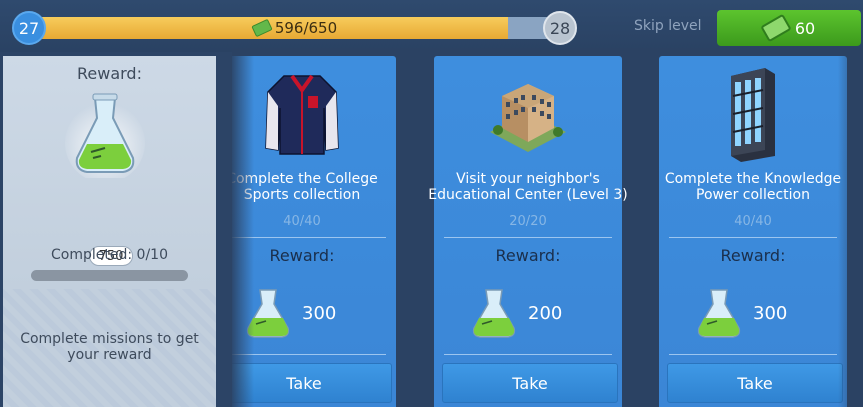 The image size is (863, 407). I want to click on mission-title: Complete the College Sports collection, so click(305, 187).